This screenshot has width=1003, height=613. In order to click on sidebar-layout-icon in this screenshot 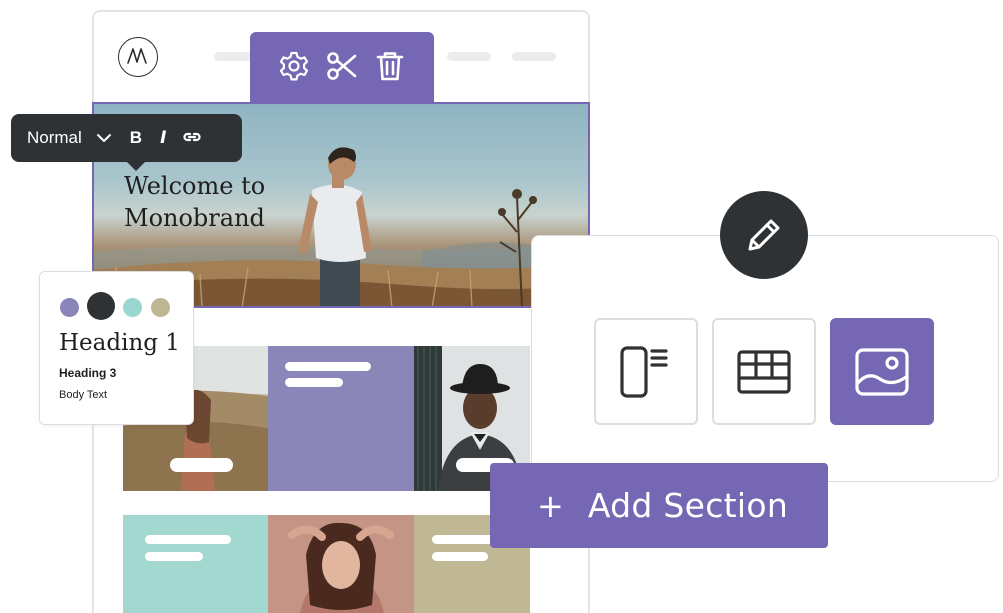, I will do `click(644, 371)`.